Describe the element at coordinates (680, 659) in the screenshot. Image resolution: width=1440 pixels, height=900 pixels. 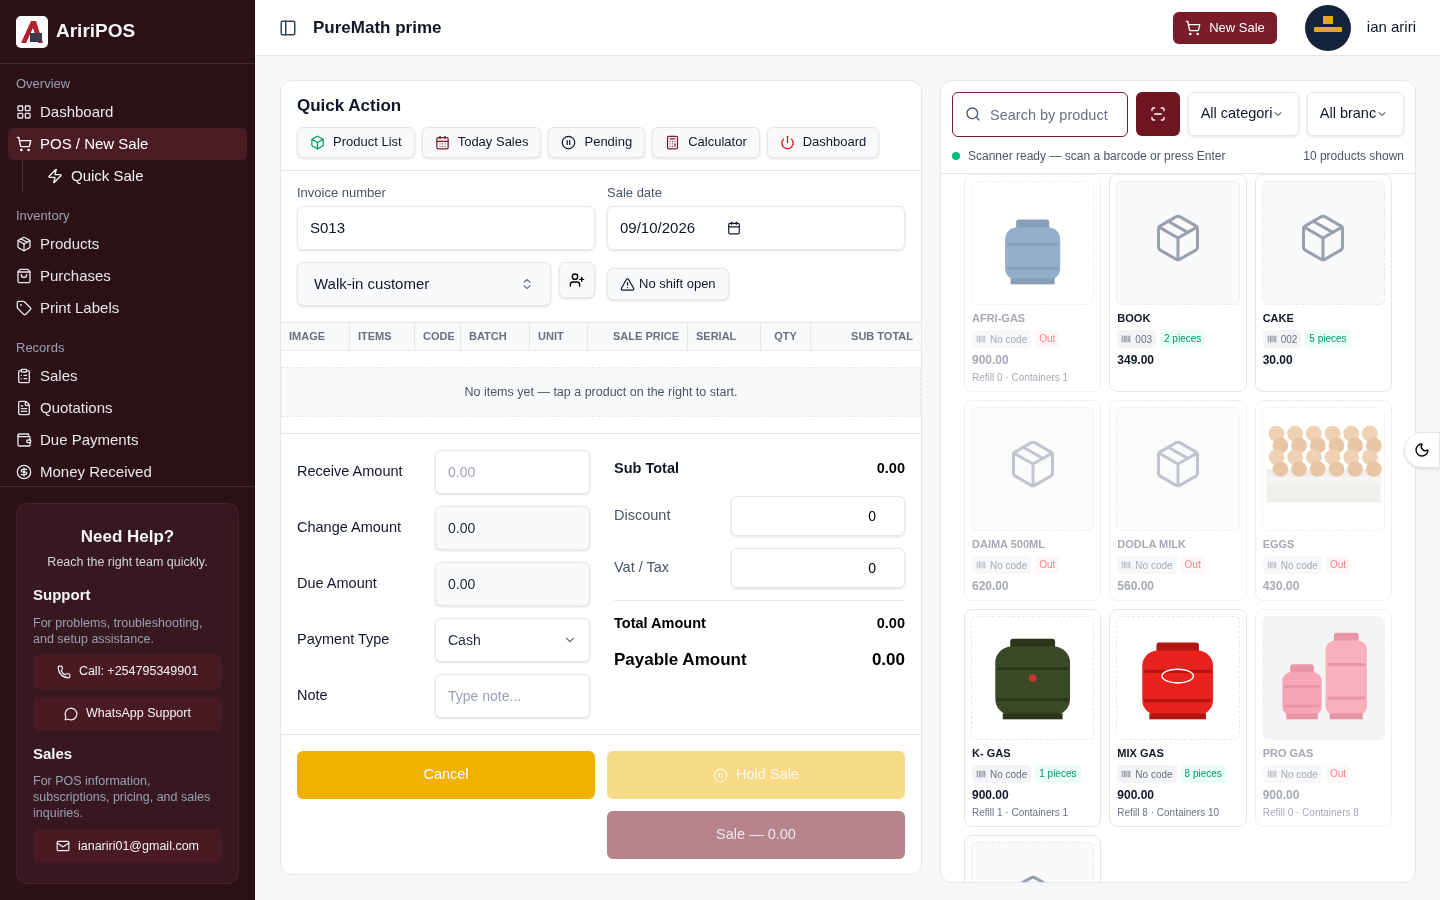
I see `payable-label: Payable Amount` at that location.